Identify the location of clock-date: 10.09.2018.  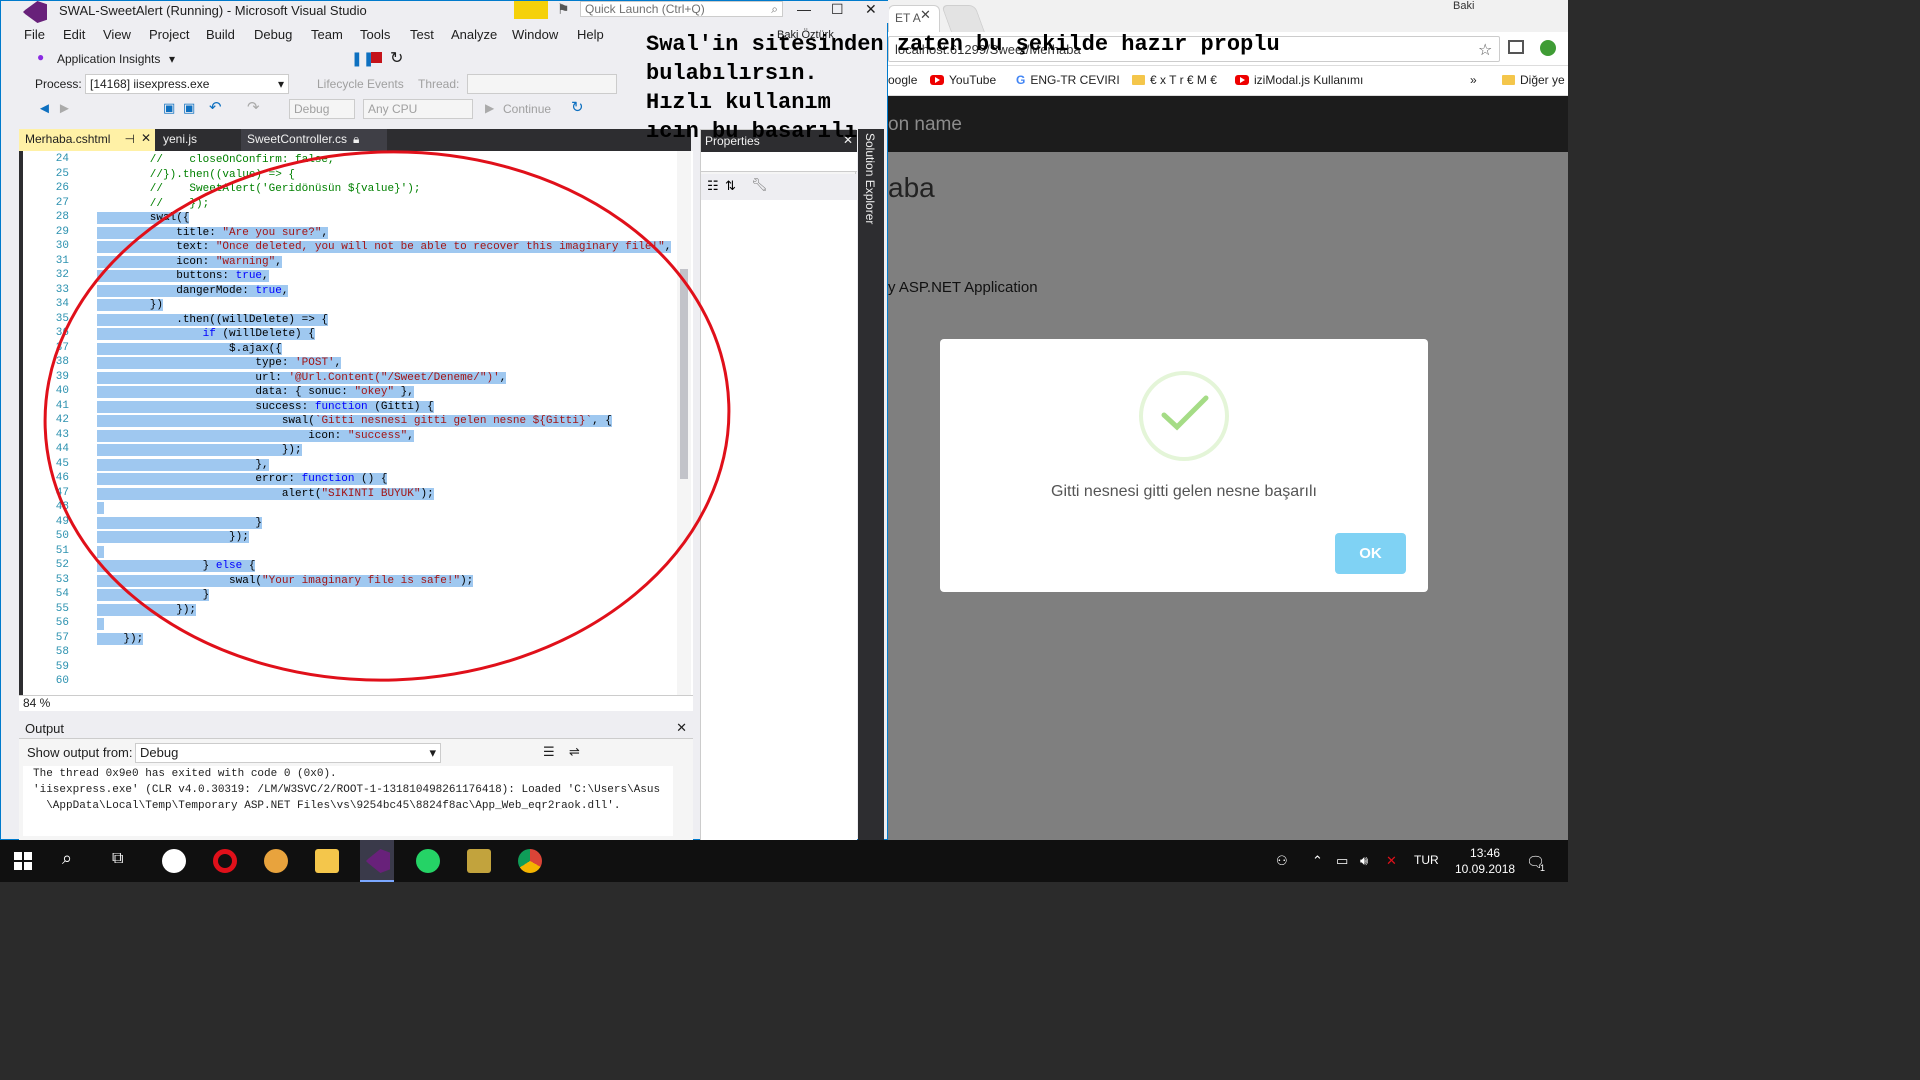
(1485, 869).